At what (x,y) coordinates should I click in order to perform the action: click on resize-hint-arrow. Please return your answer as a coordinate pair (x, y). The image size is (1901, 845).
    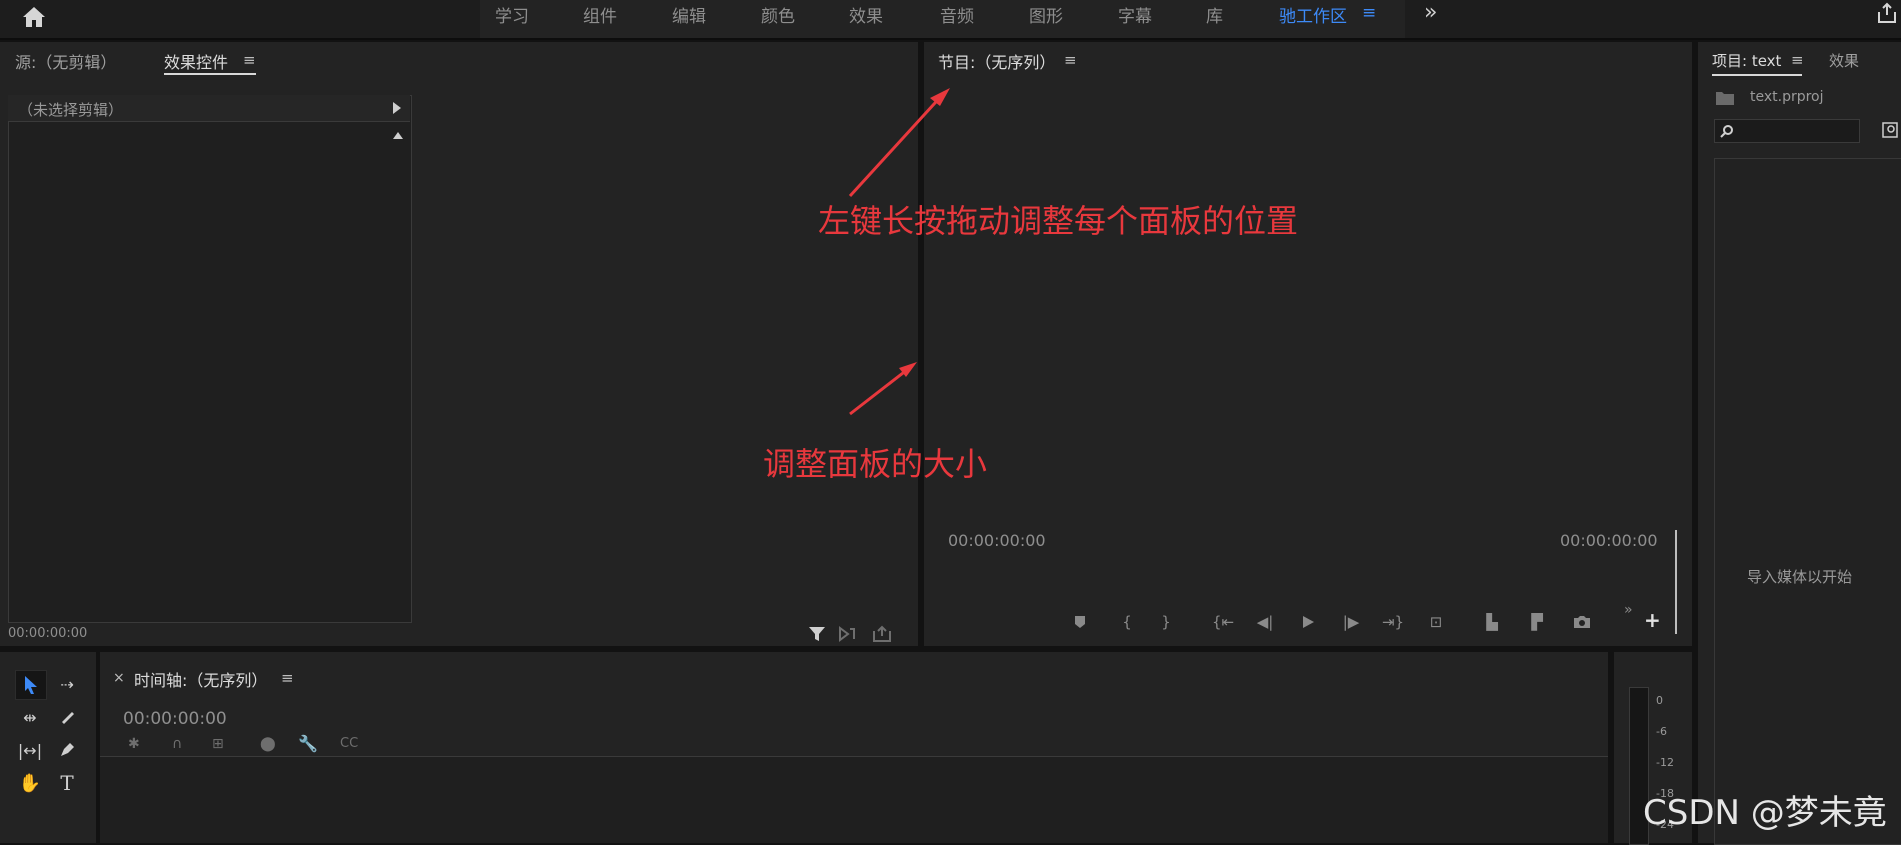
    Looking at the image, I should click on (881, 390).